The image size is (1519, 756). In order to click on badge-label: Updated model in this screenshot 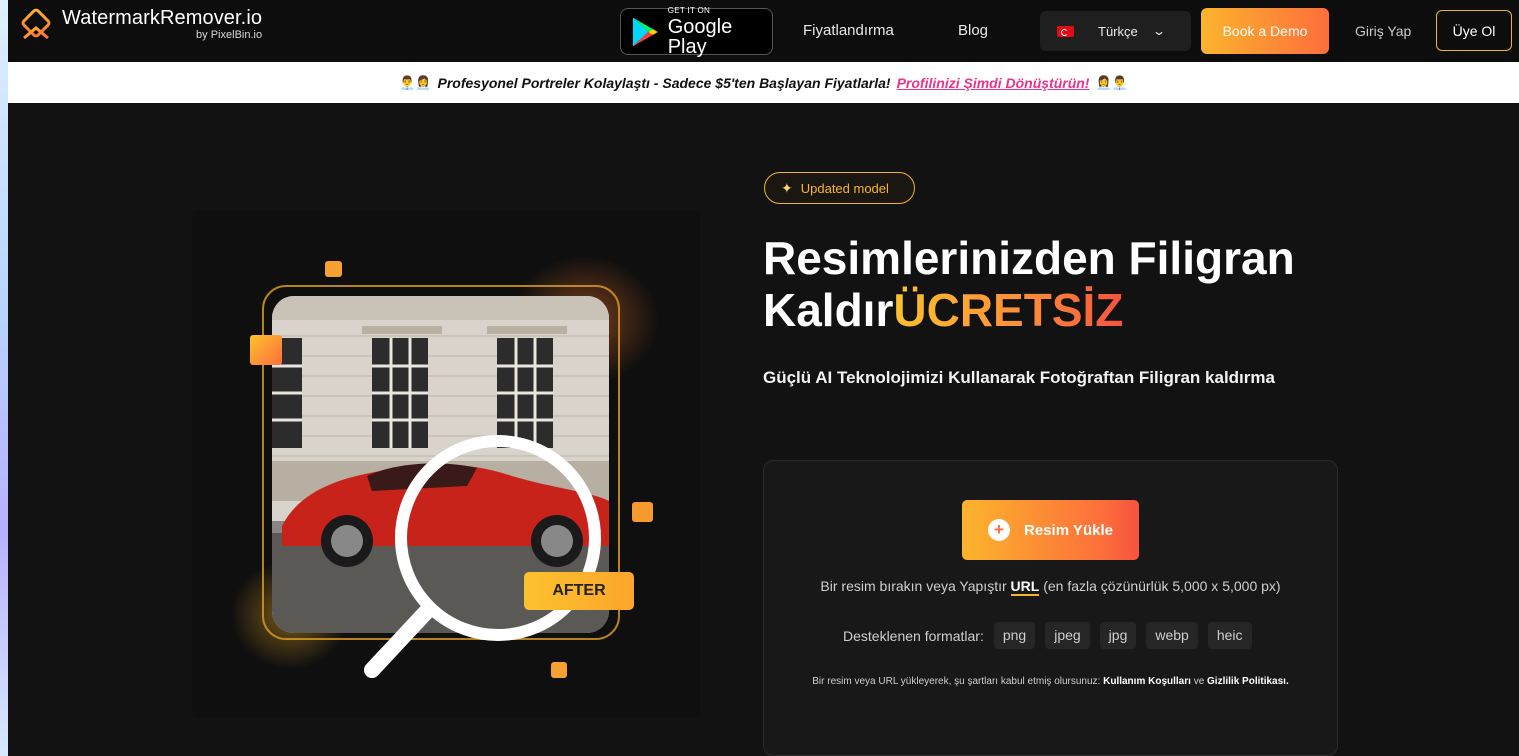, I will do `click(844, 188)`.